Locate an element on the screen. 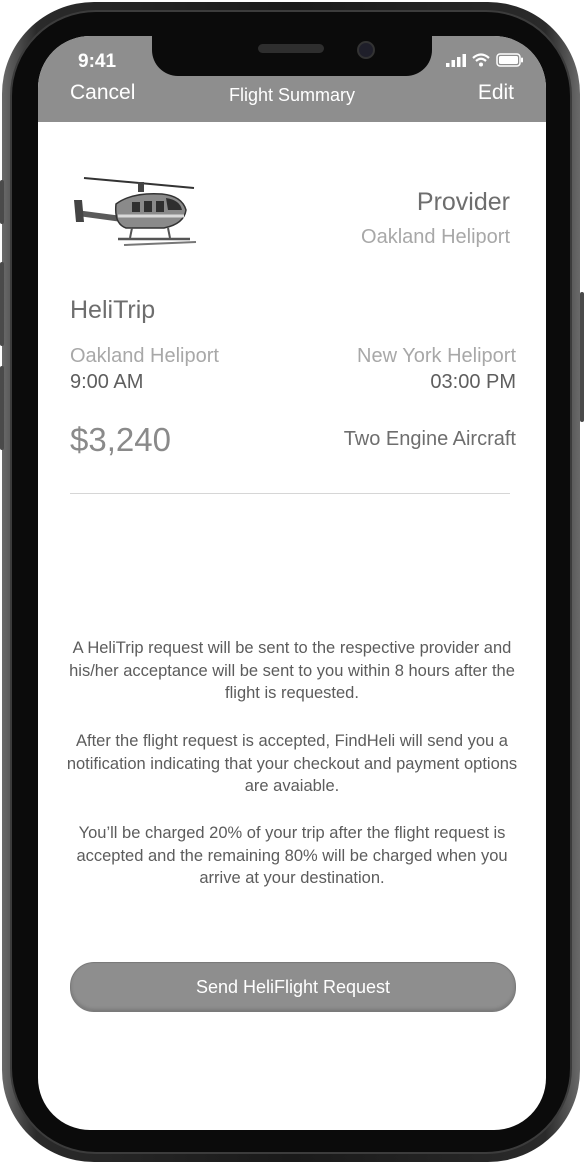  helicopter-image is located at coordinates (135, 211).